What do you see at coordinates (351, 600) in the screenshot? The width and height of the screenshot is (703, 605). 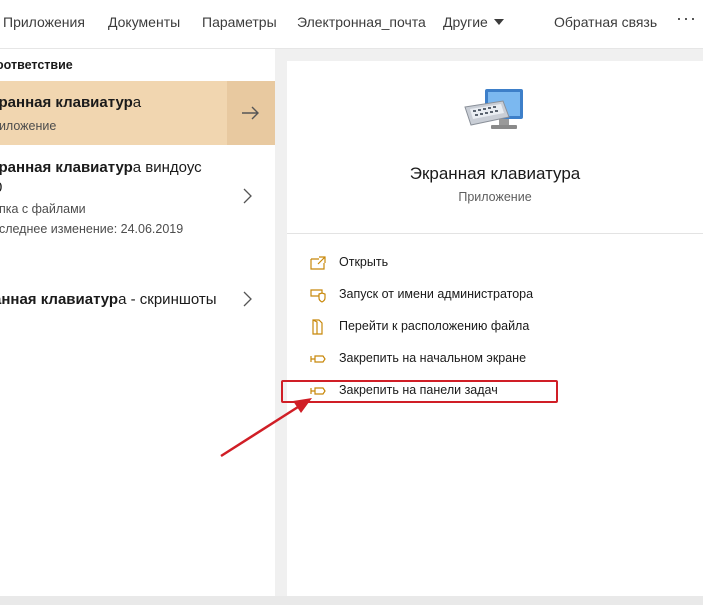 I see `bottom-strip` at bounding box center [351, 600].